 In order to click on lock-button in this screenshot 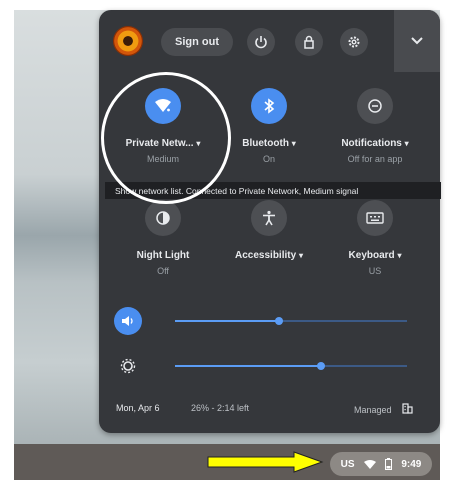, I will do `click(309, 42)`.